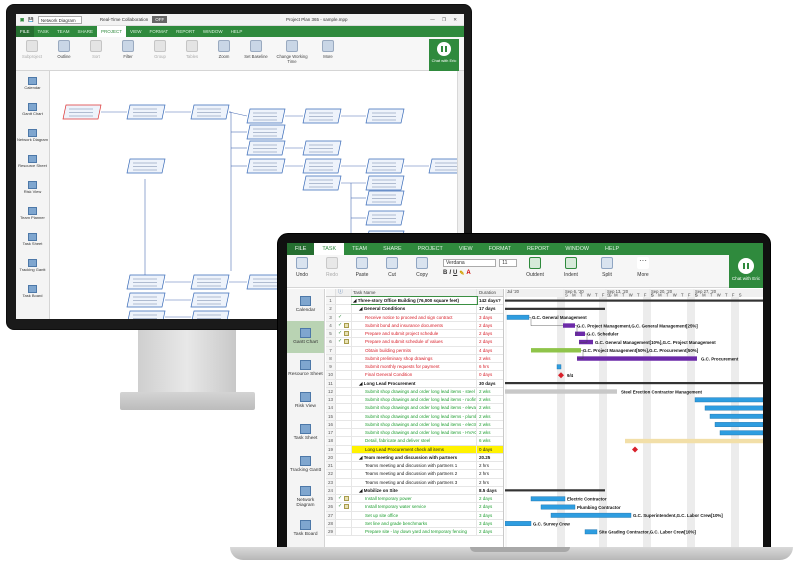 The height and width of the screenshot is (570, 793). Describe the element at coordinates (331, 457) in the screenshot. I see `row-number: 20` at that location.